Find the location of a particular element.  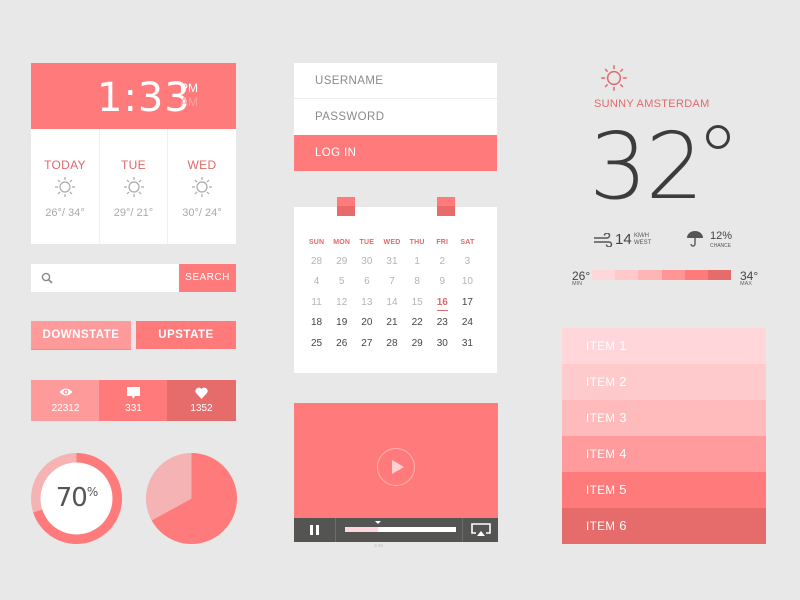

stat-views: 22312 is located at coordinates (65, 400).